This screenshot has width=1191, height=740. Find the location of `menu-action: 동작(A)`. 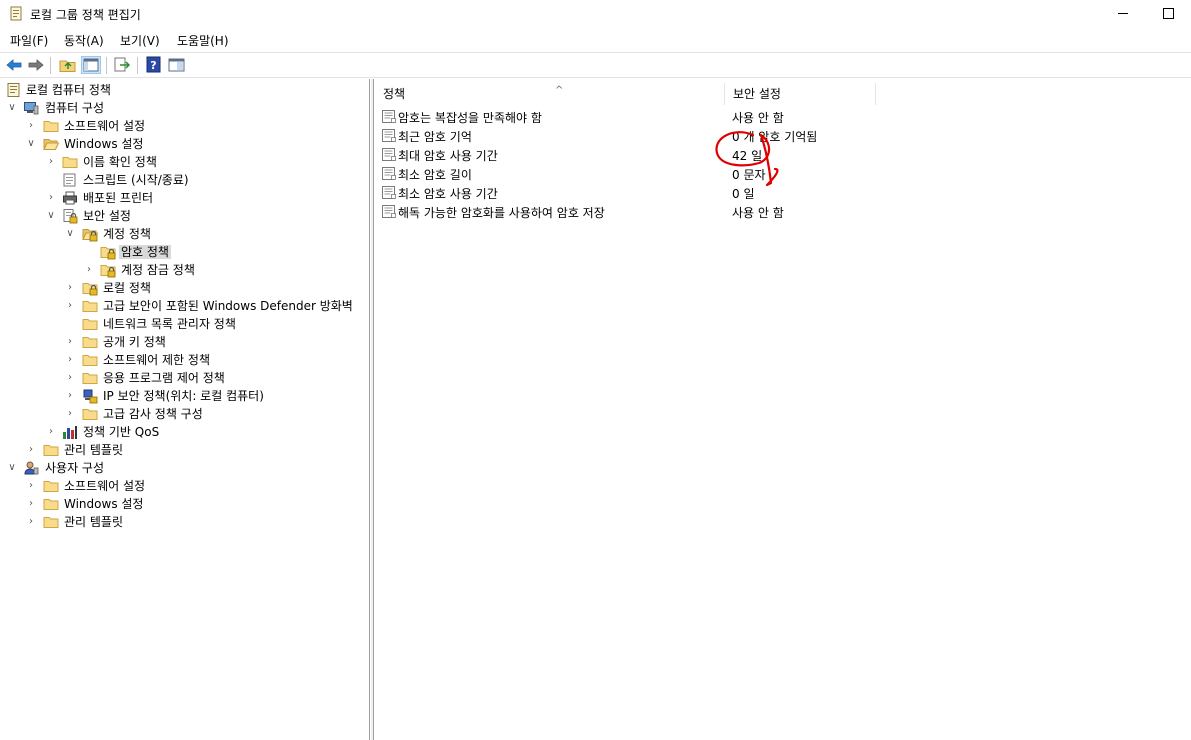

menu-action: 동작(A) is located at coordinates (84, 40).